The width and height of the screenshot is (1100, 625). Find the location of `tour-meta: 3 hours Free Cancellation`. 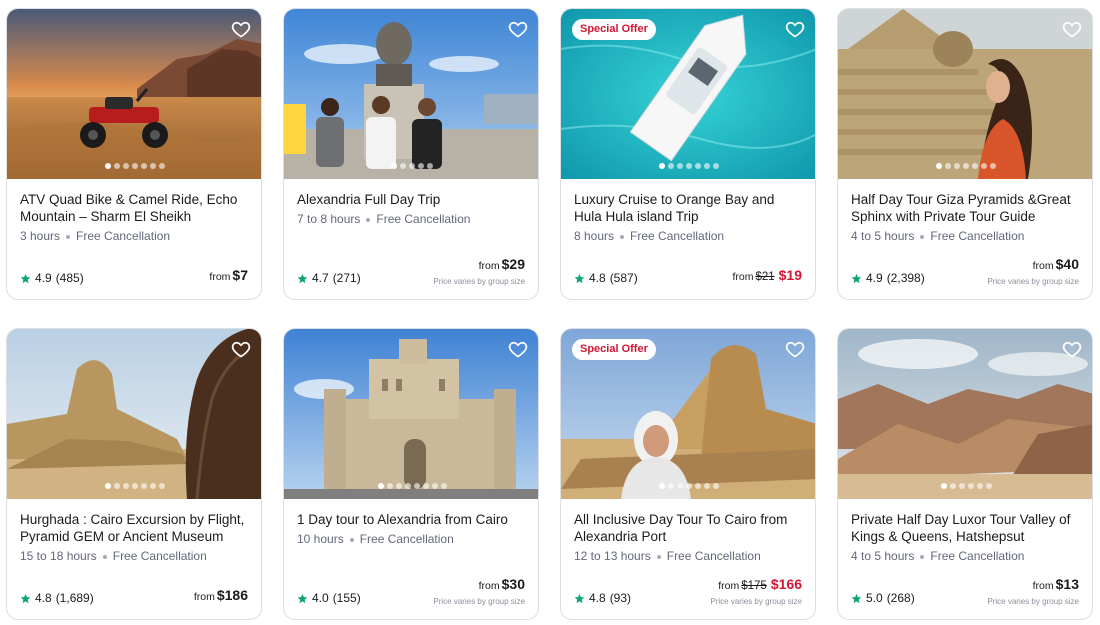

tour-meta: 3 hours Free Cancellation is located at coordinates (134, 236).